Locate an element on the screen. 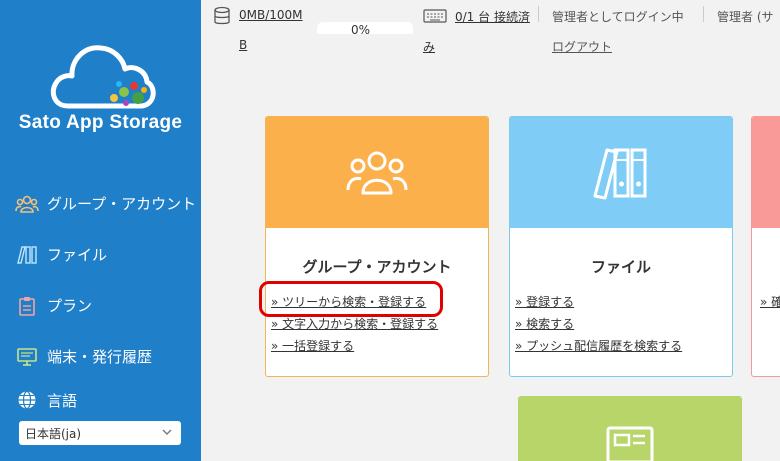 The height and width of the screenshot is (461, 780). login-status-text: 管理者としてログイン中 is located at coordinates (618, 17).